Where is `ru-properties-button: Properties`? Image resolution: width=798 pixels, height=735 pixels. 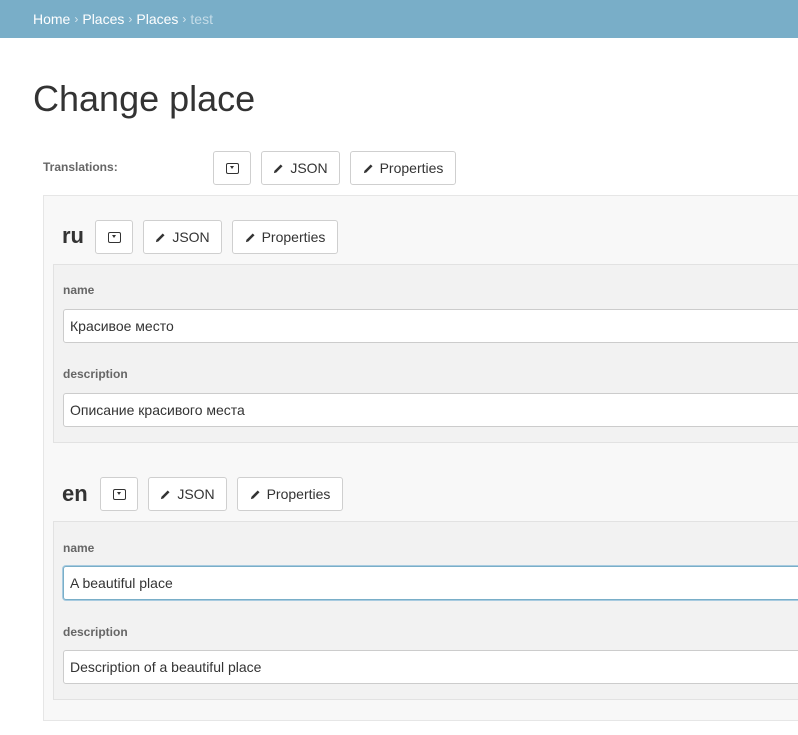
ru-properties-button: Properties is located at coordinates (285, 237).